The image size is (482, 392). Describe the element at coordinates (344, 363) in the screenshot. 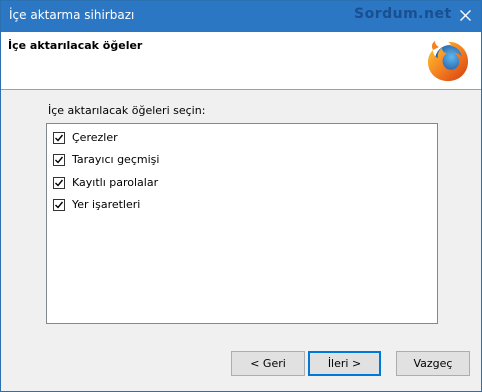

I see `next-button: İleri >` at that location.